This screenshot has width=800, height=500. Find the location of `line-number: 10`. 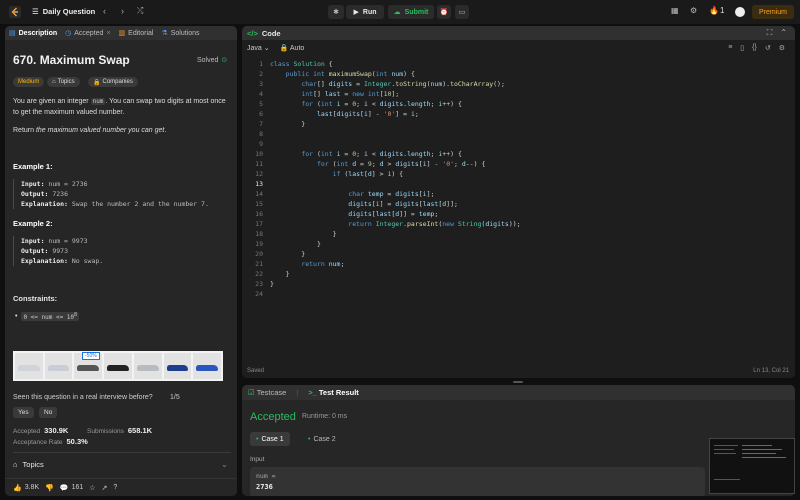

line-number: 10 is located at coordinates (259, 154).